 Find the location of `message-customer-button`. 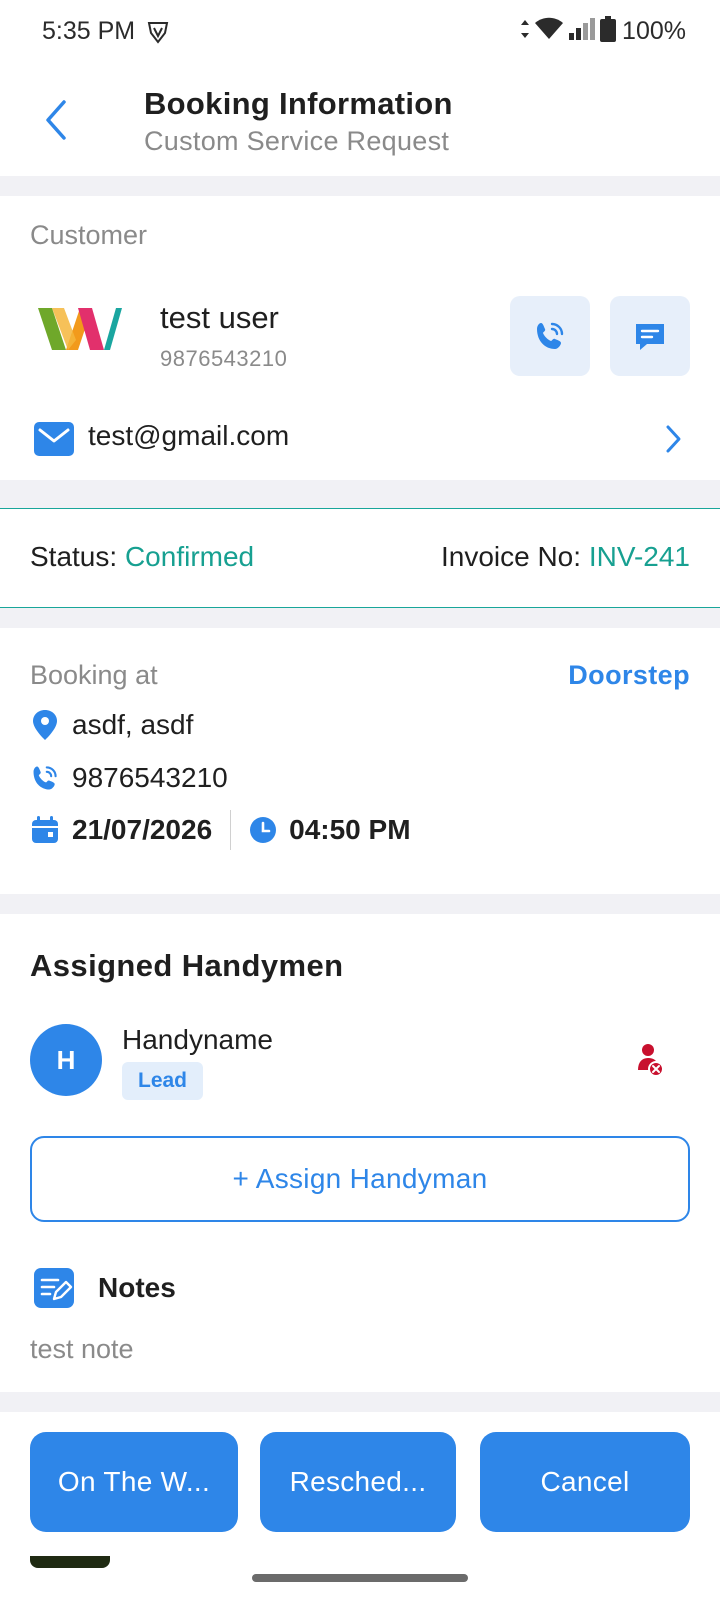

message-customer-button is located at coordinates (650, 336).